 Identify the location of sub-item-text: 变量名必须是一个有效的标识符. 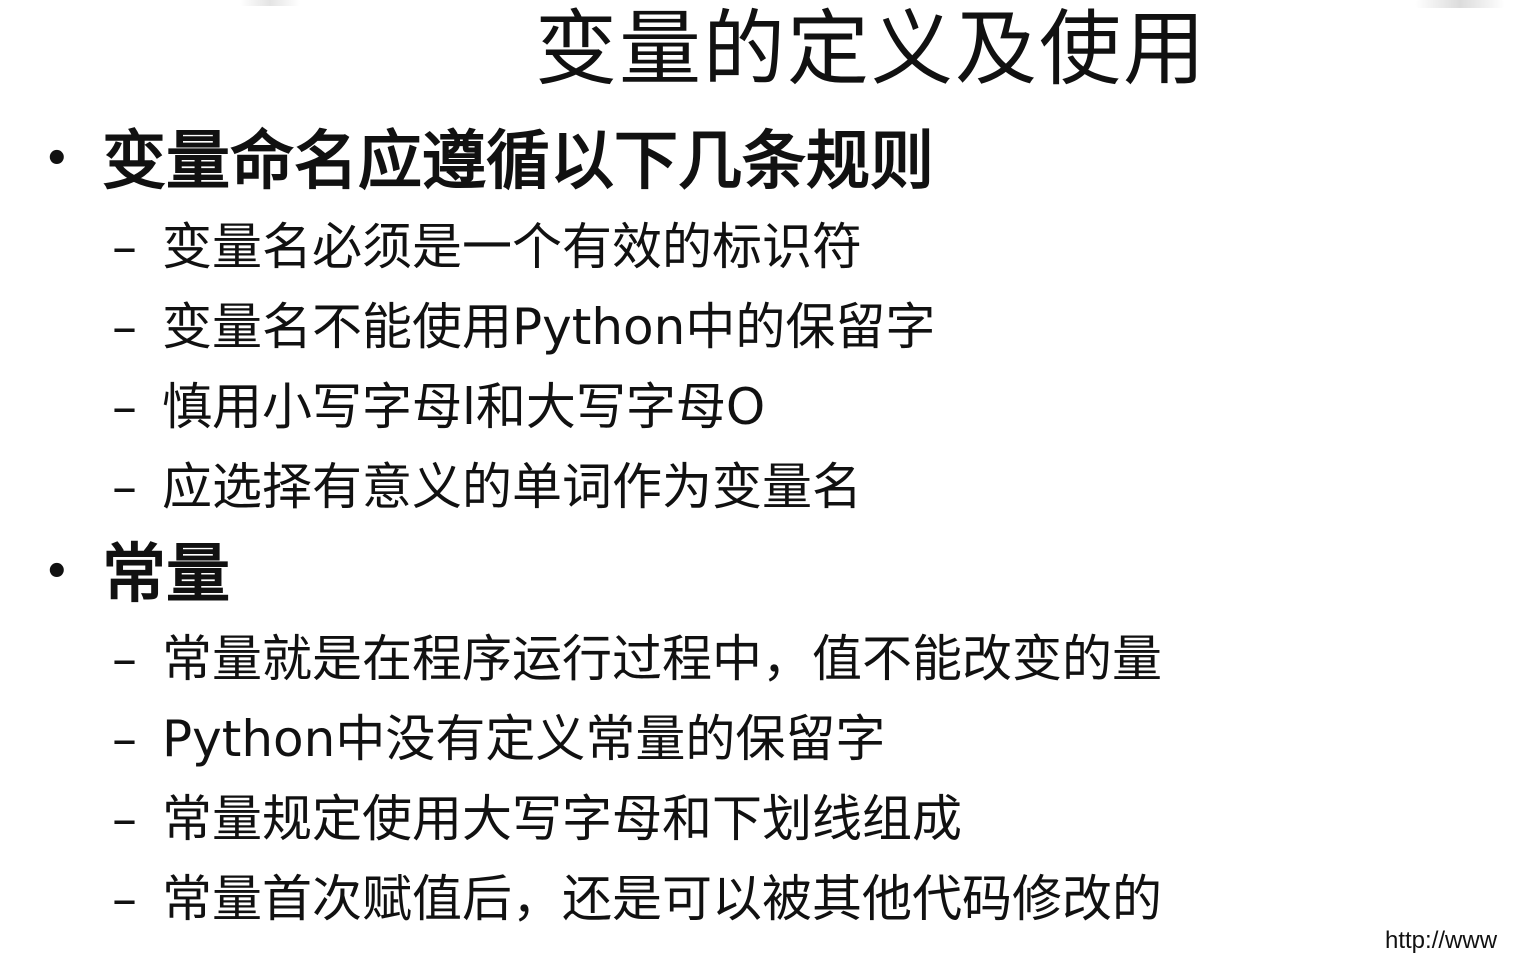
(512, 247).